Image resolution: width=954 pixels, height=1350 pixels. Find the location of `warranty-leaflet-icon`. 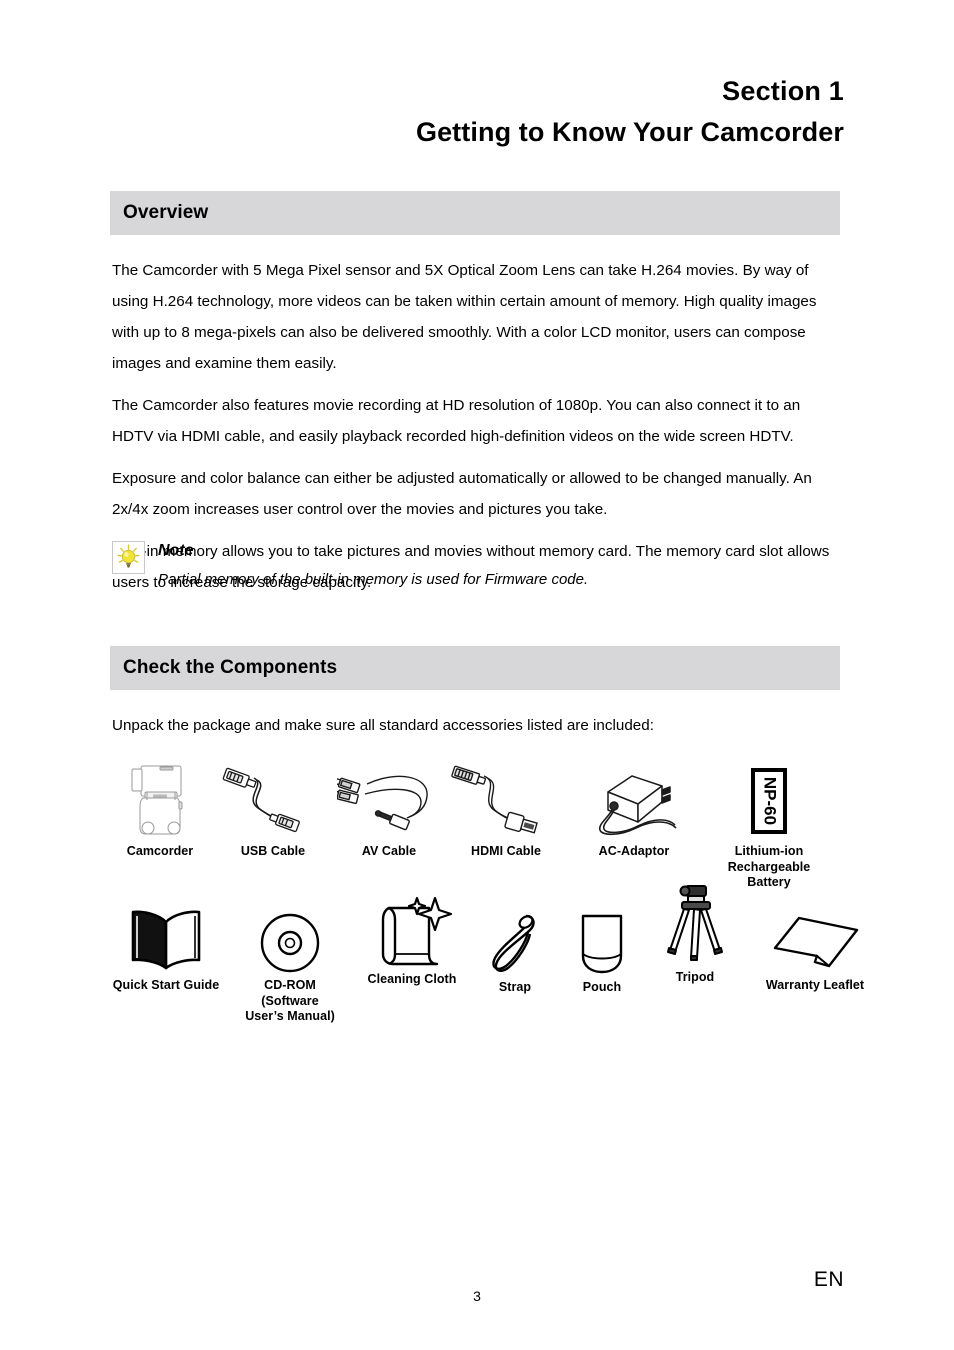

warranty-leaflet-icon is located at coordinates (815, 935).